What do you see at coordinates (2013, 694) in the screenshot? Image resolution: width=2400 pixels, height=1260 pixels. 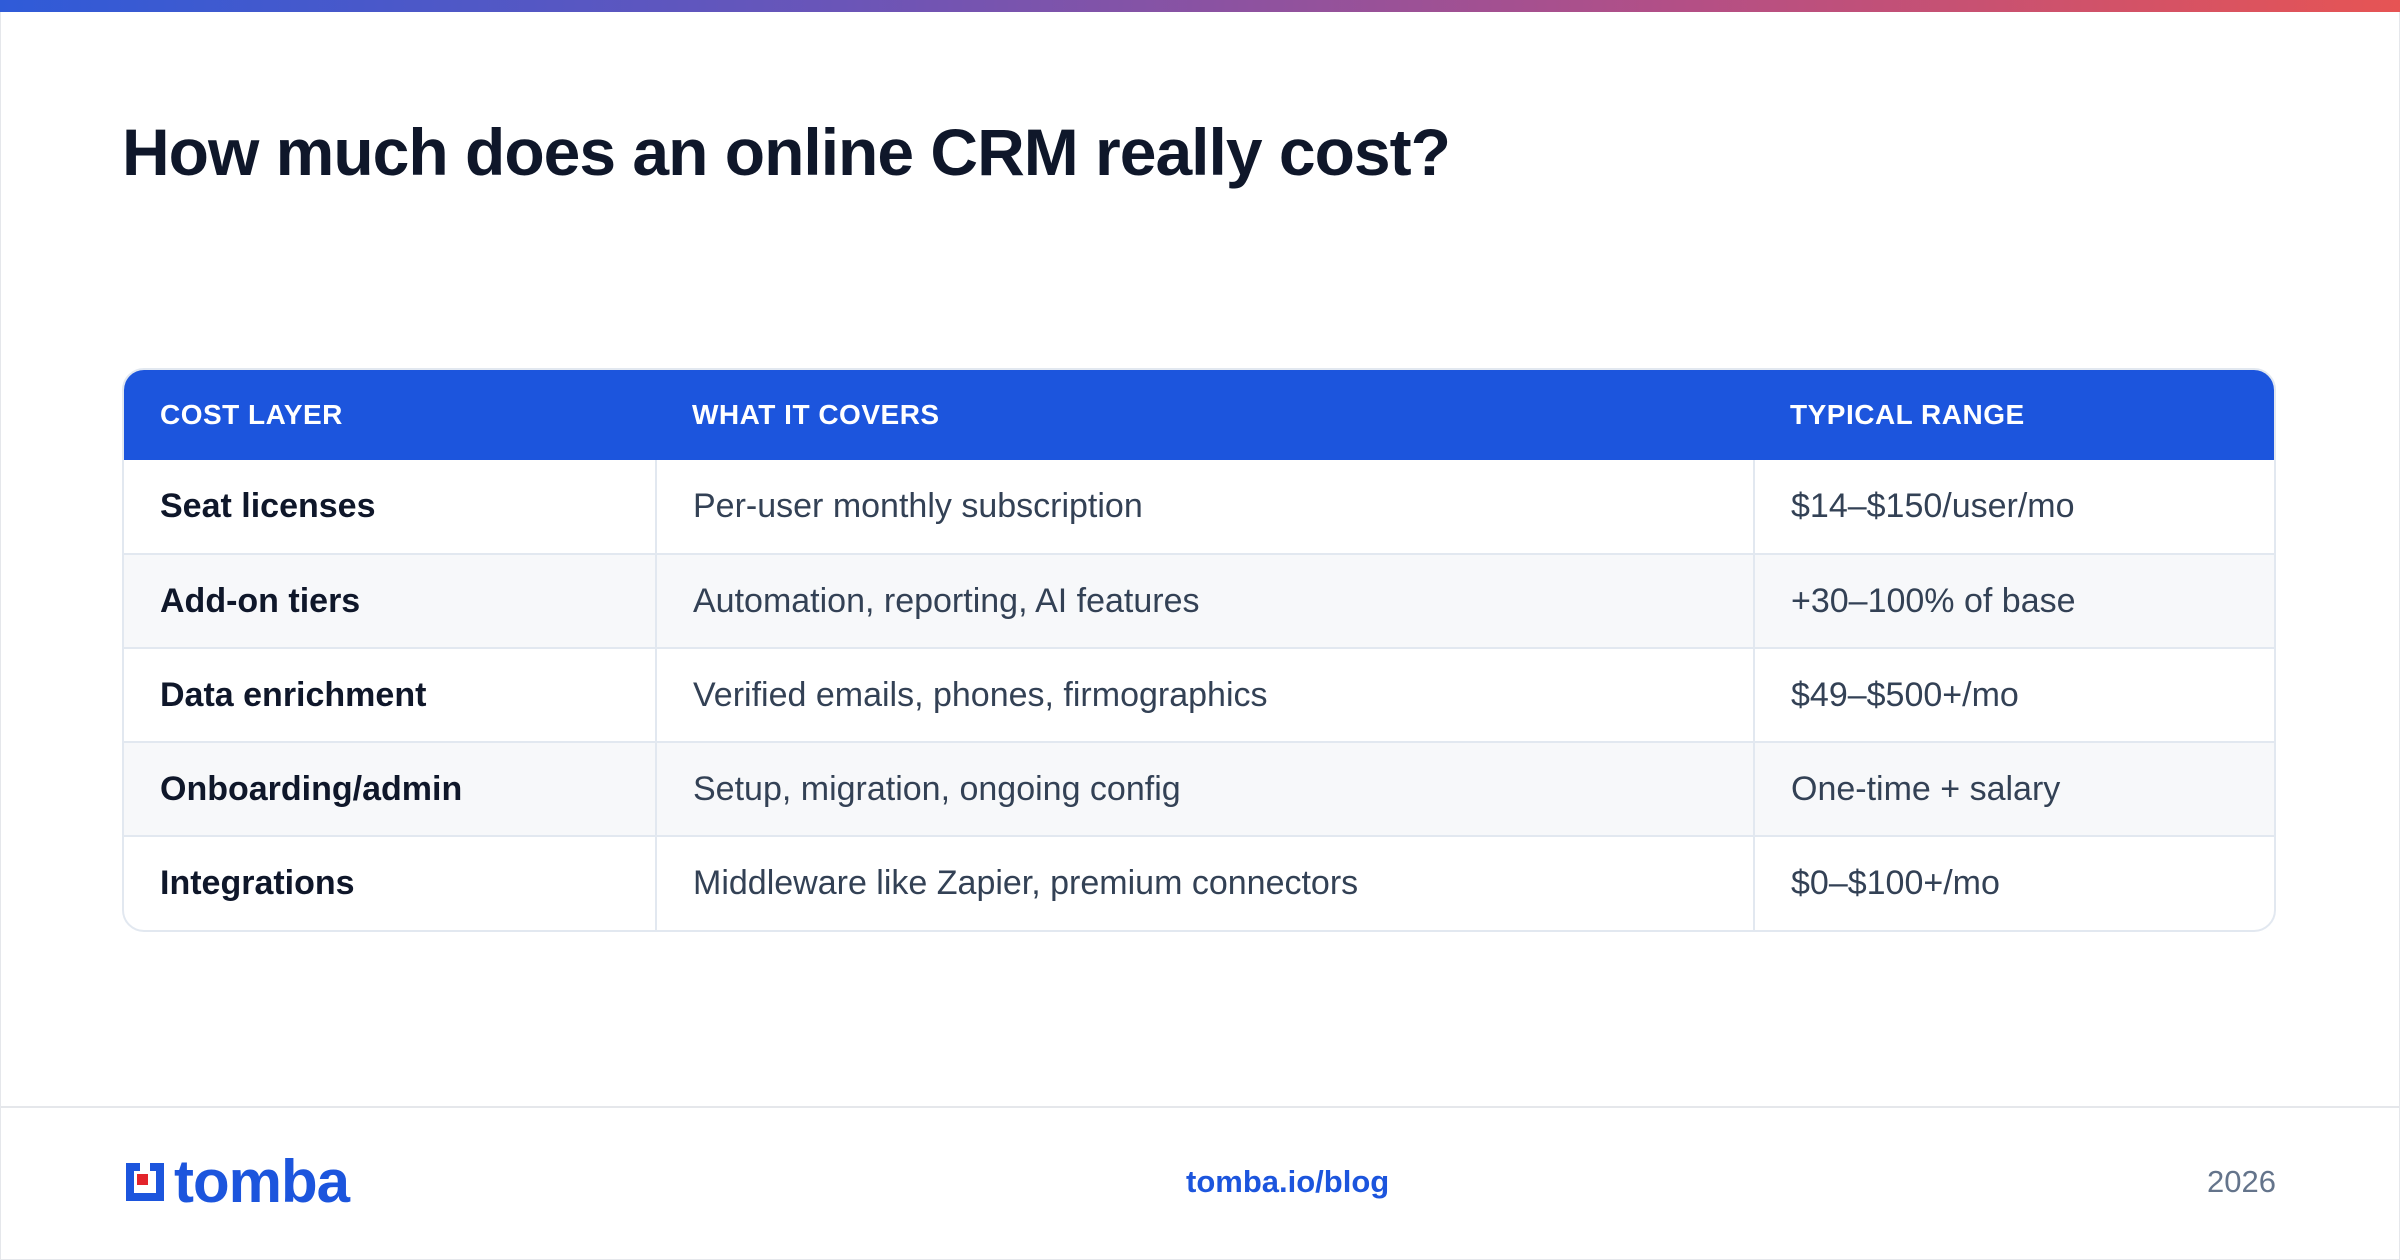 I see `cell-typical-range: $49–$500+/mo` at bounding box center [2013, 694].